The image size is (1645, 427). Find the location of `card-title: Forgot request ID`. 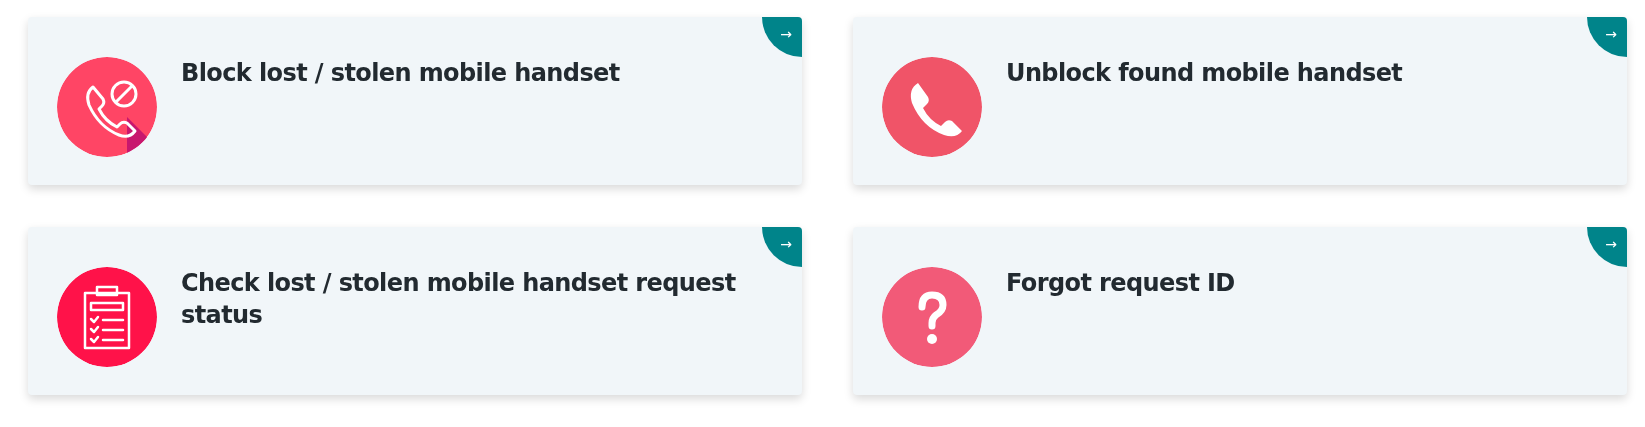

card-title: Forgot request ID is located at coordinates (1120, 283).